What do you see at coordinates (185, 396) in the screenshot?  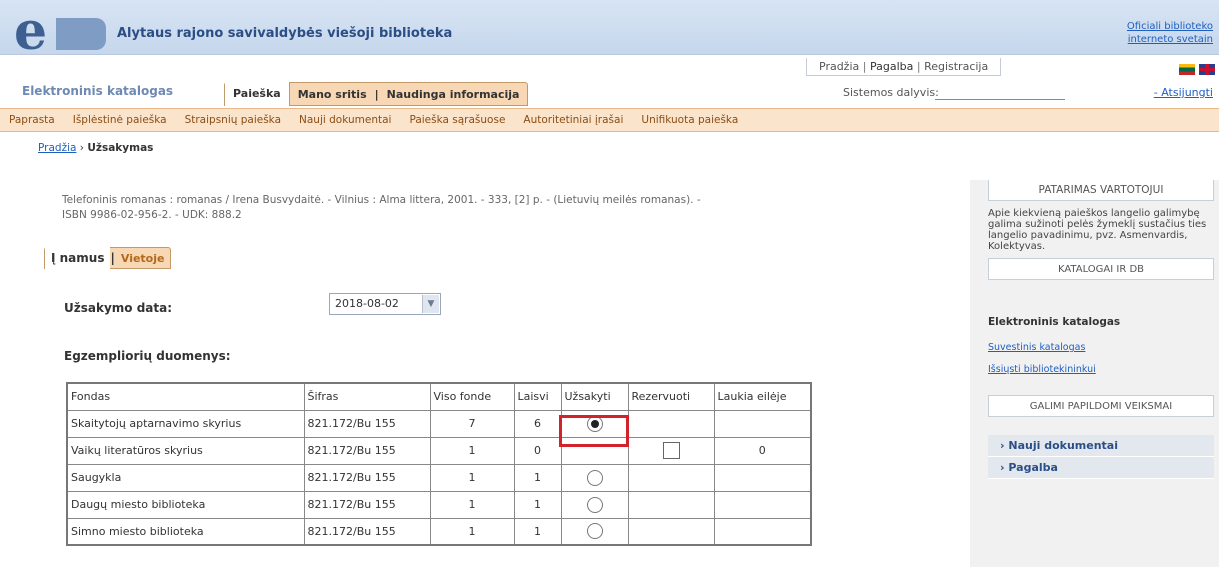 I see `header-fondas: Fondas` at bounding box center [185, 396].